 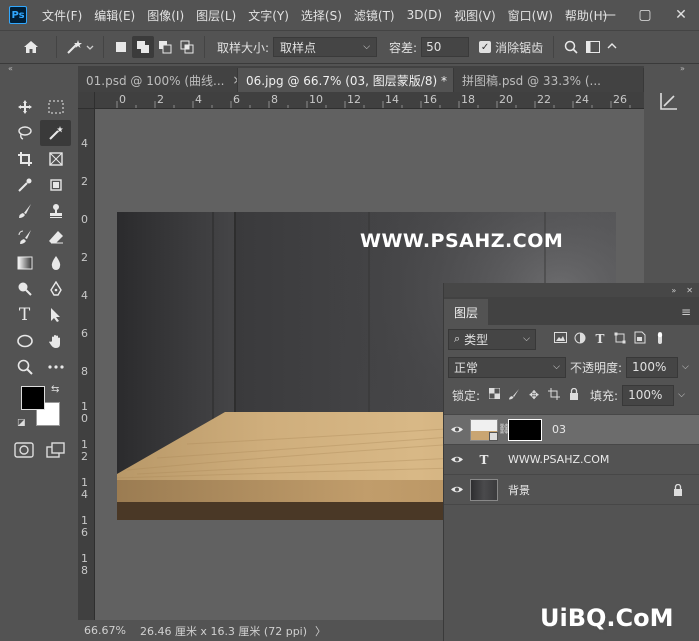 I want to click on opacity-input: 100%, so click(x=652, y=367).